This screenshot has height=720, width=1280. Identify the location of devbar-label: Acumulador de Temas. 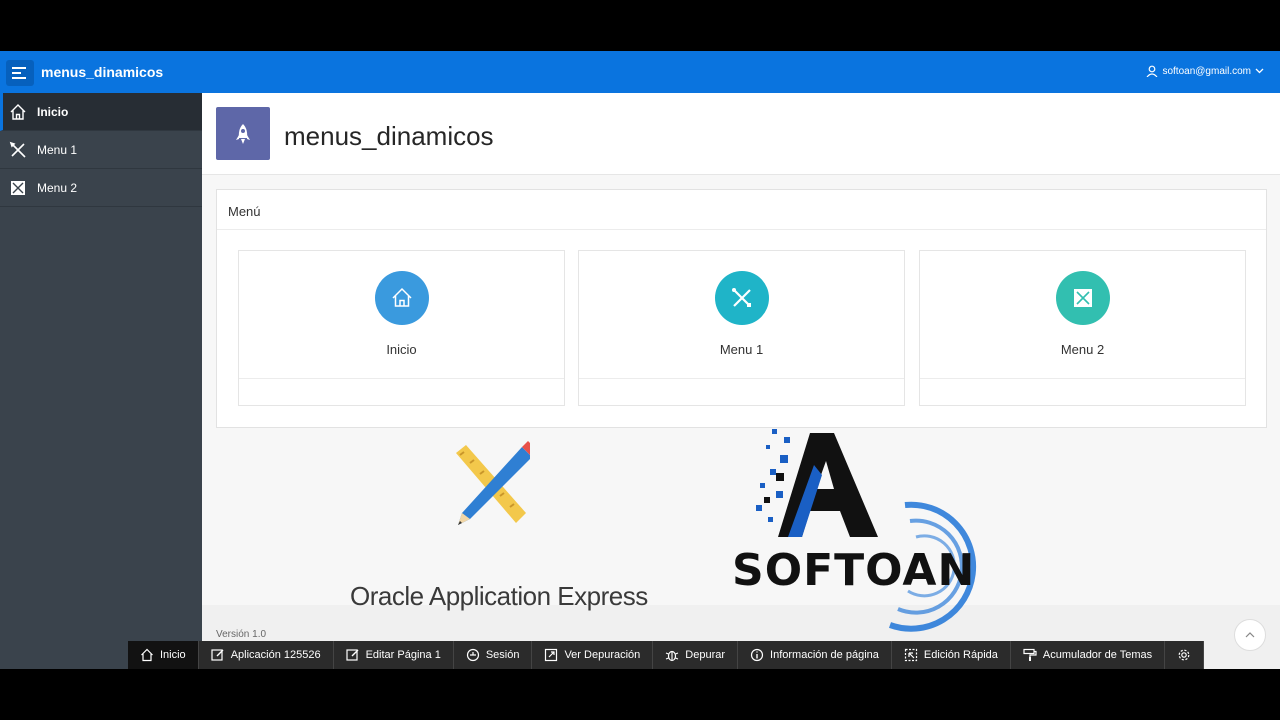
(1097, 655).